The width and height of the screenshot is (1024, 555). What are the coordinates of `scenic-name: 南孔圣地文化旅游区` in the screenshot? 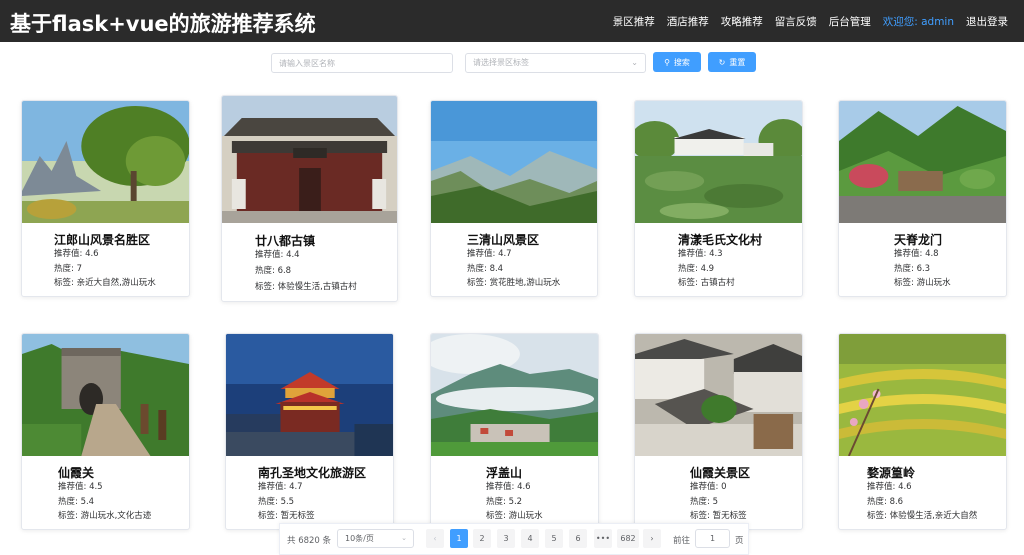 It's located at (312, 473).